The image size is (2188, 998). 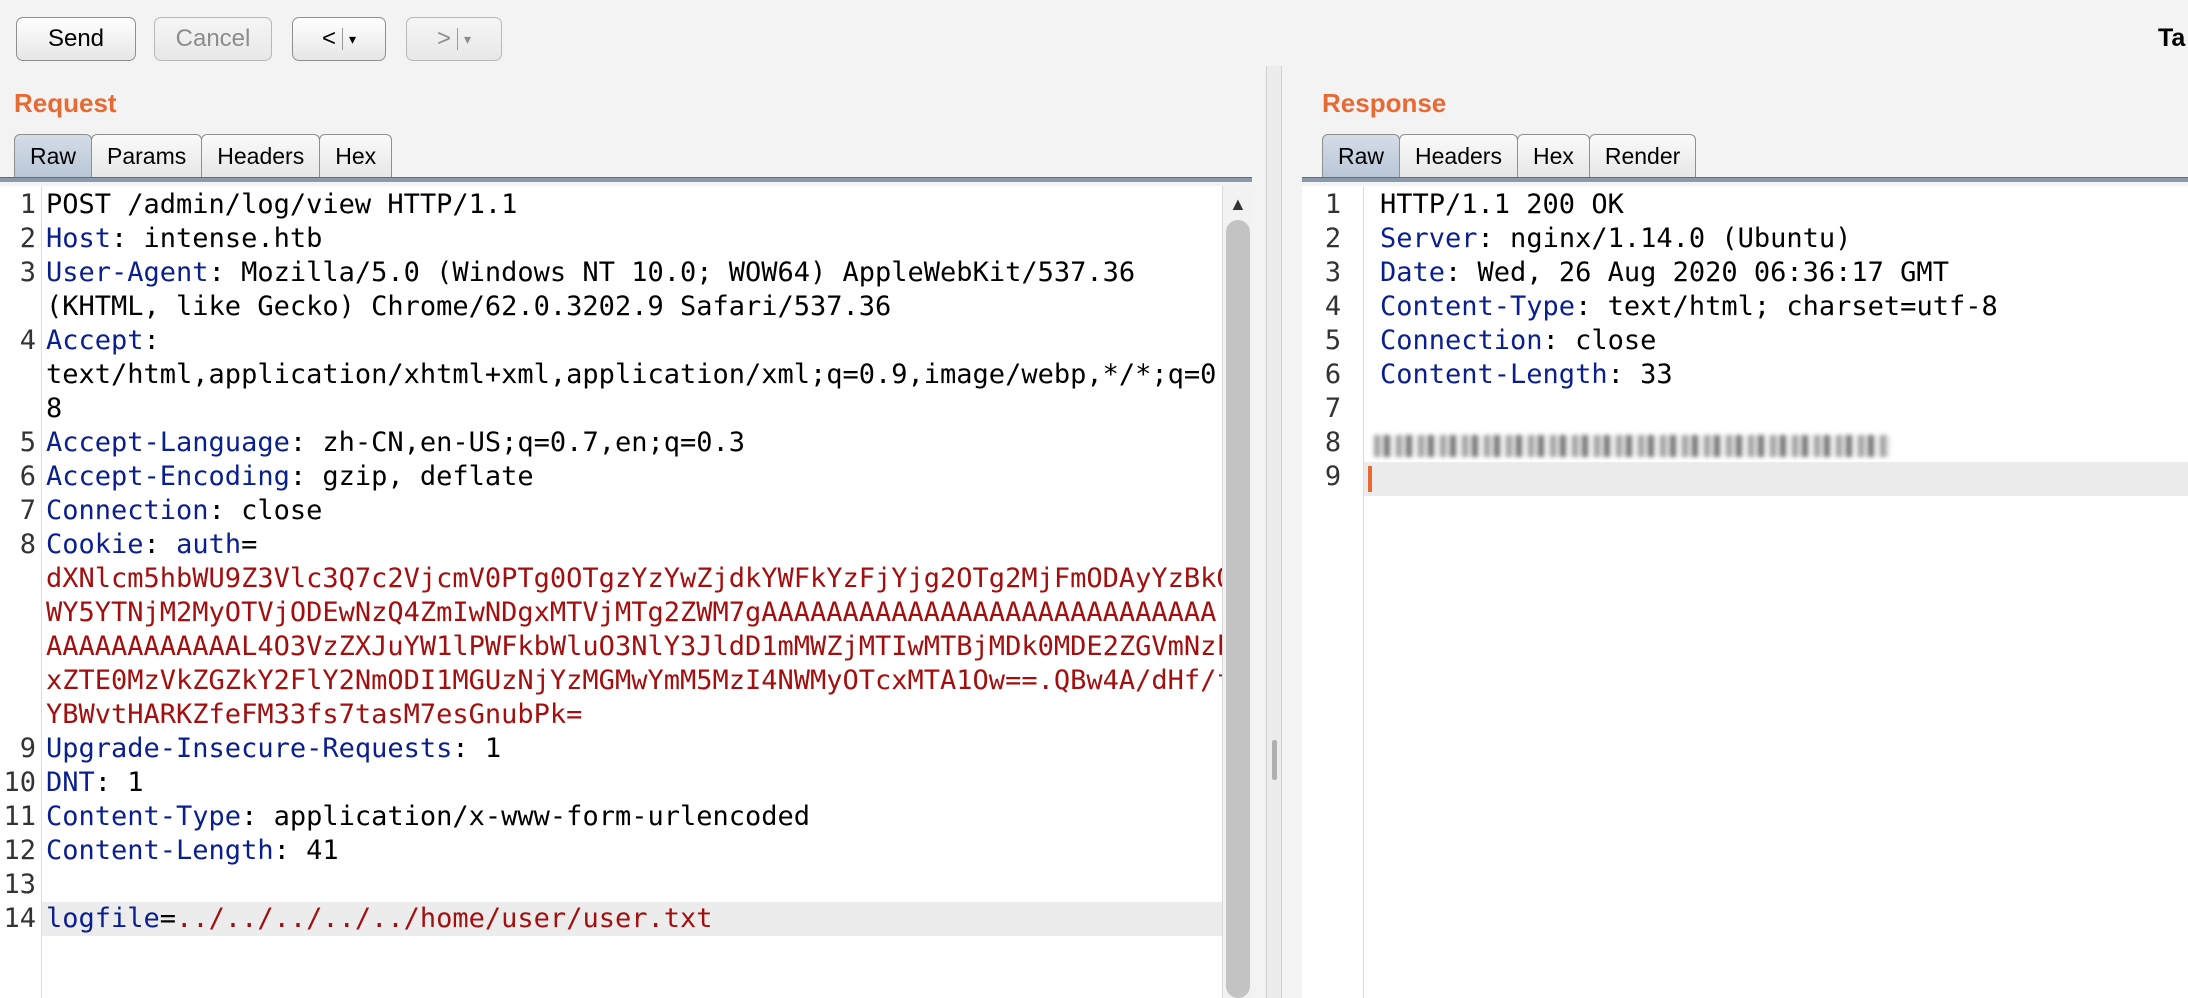 I want to click on header-name: Upgrade-Insecure-Requests, so click(x=249, y=748).